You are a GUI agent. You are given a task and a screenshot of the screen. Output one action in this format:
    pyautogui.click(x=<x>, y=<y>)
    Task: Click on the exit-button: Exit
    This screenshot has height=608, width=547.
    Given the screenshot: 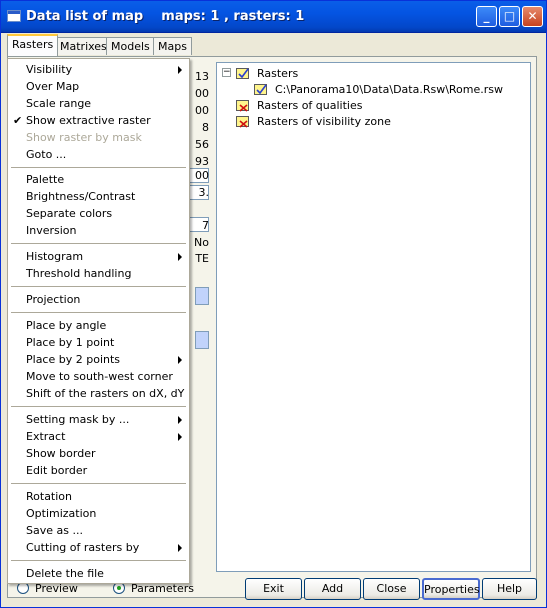 What is the action you would take?
    pyautogui.click(x=273, y=589)
    